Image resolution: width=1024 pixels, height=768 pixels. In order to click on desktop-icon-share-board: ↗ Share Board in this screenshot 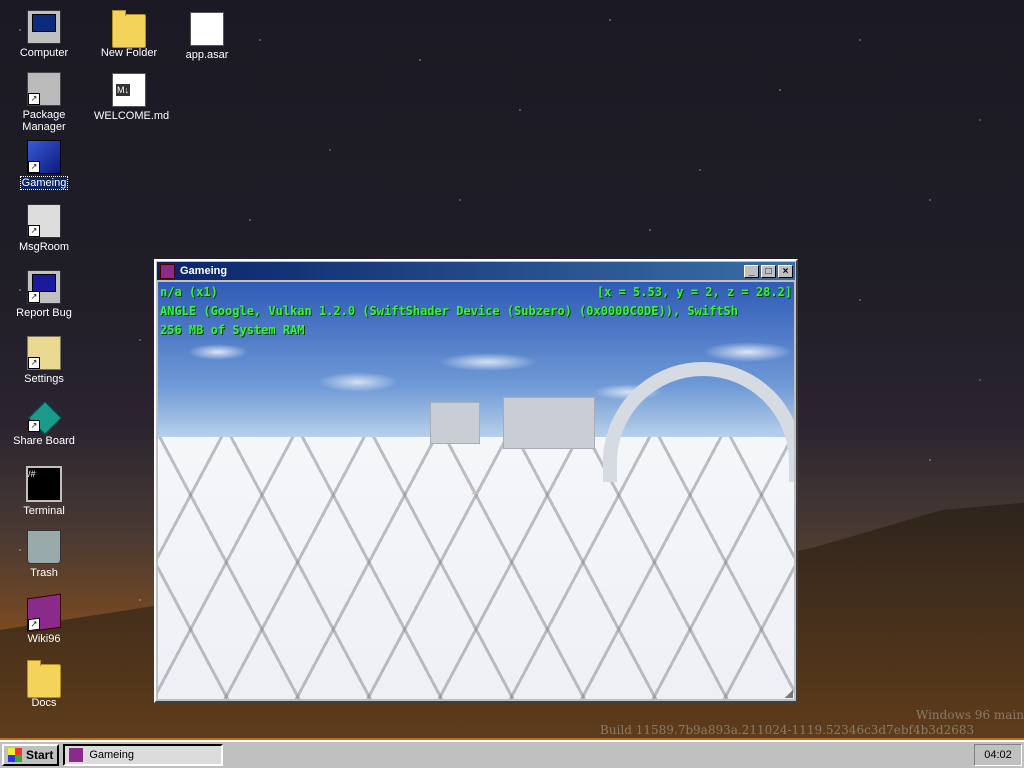, I will do `click(44, 423)`.